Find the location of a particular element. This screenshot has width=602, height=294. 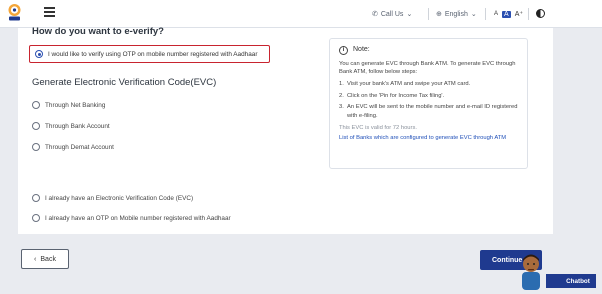

font-increase-button: A⁺ is located at coordinates (519, 14).